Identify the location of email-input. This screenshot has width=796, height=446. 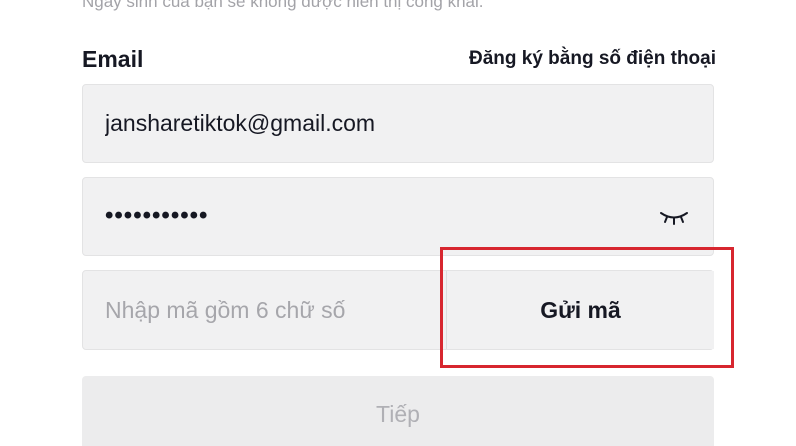
(398, 123).